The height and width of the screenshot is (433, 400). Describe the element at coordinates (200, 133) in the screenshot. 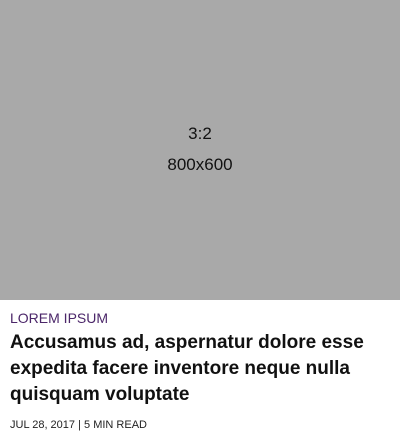

I see `image-ratio-label: 3:2` at that location.